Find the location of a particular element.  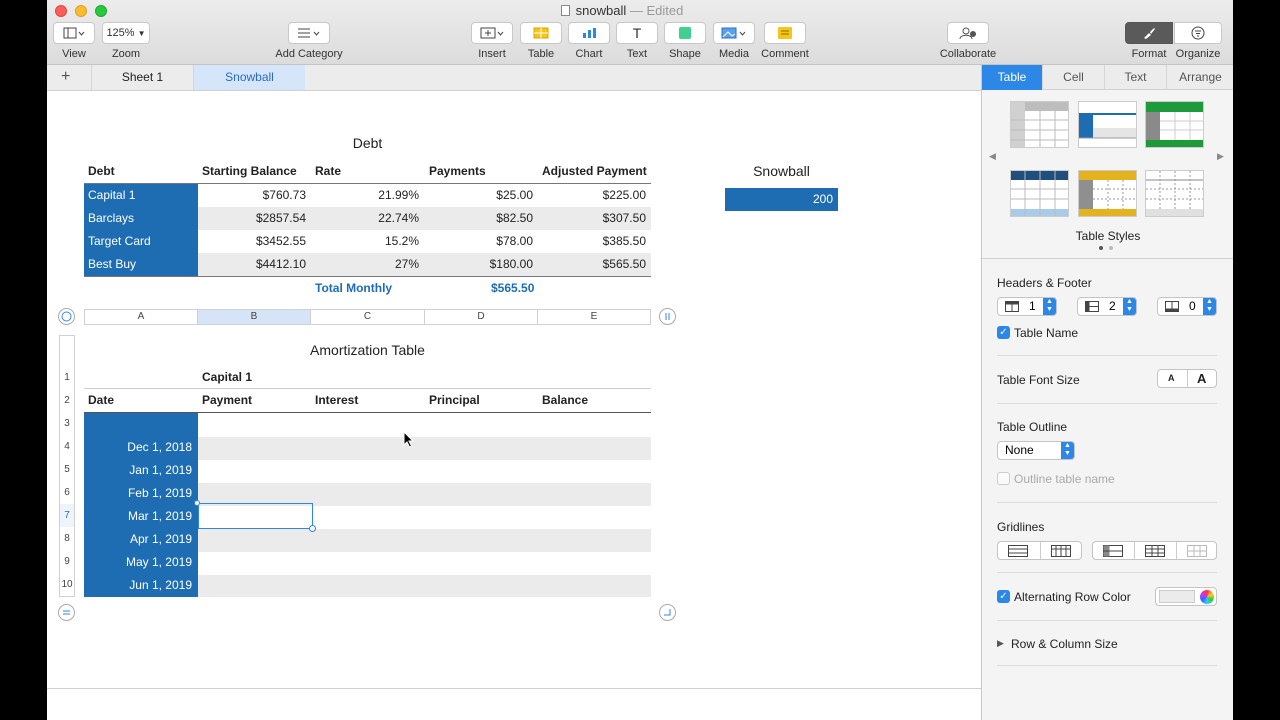

row-number: 3 is located at coordinates (67, 423).